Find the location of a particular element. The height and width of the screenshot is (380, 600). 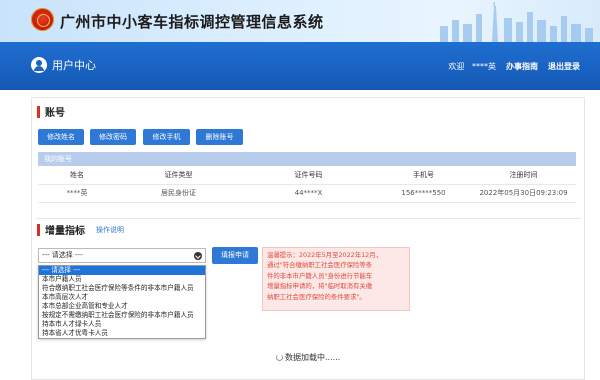

dropdown-option: 持本市人才绿卡人员 is located at coordinates (122, 324).